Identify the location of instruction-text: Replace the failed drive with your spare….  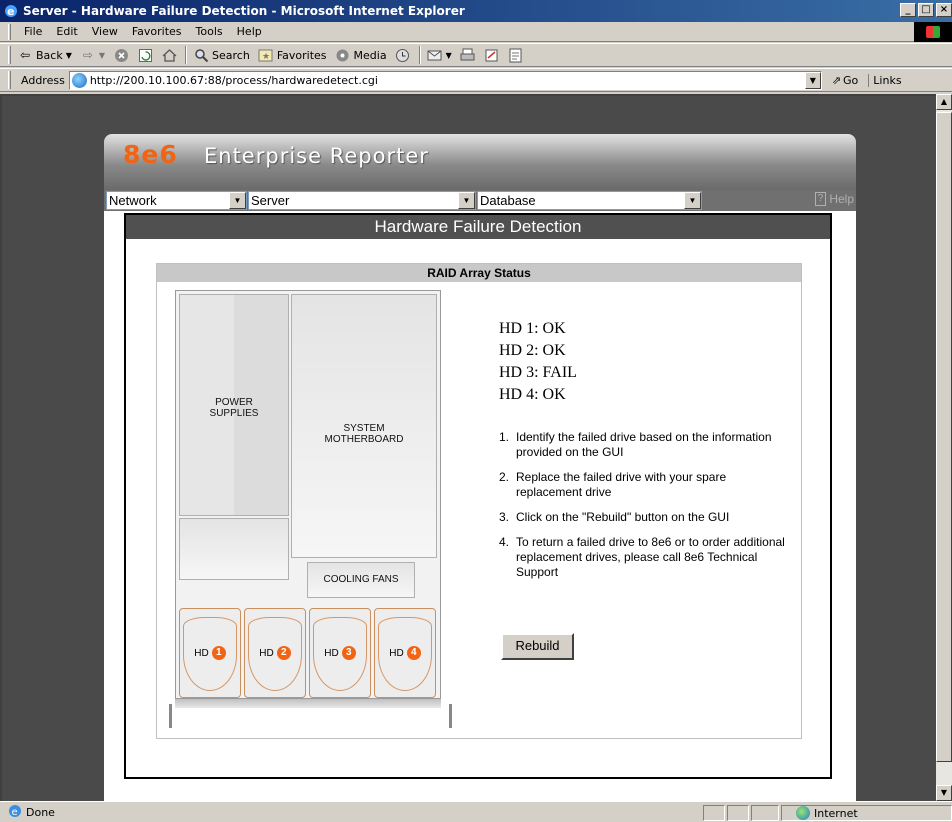
(621, 484).